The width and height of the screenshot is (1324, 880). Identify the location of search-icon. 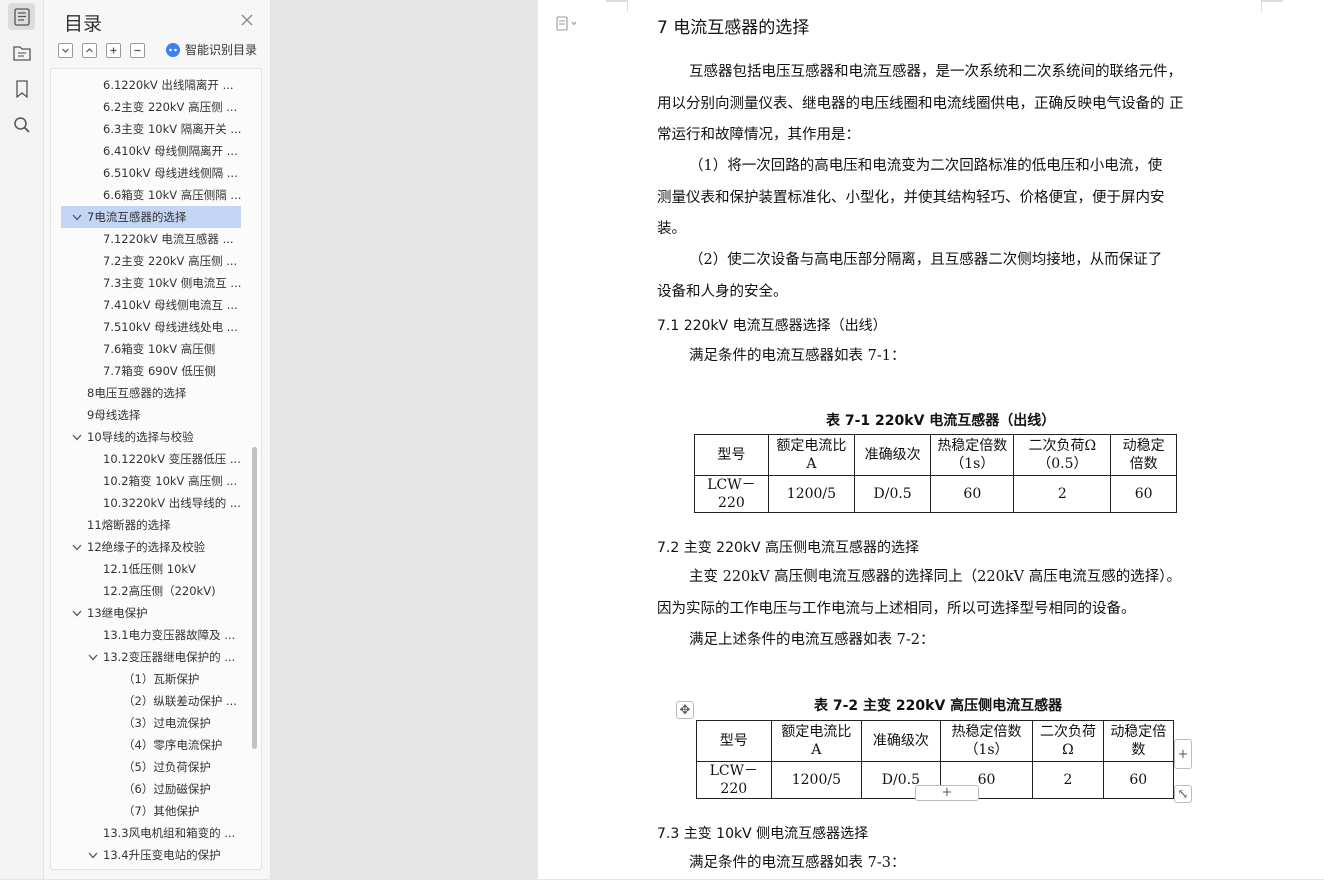
(21, 124).